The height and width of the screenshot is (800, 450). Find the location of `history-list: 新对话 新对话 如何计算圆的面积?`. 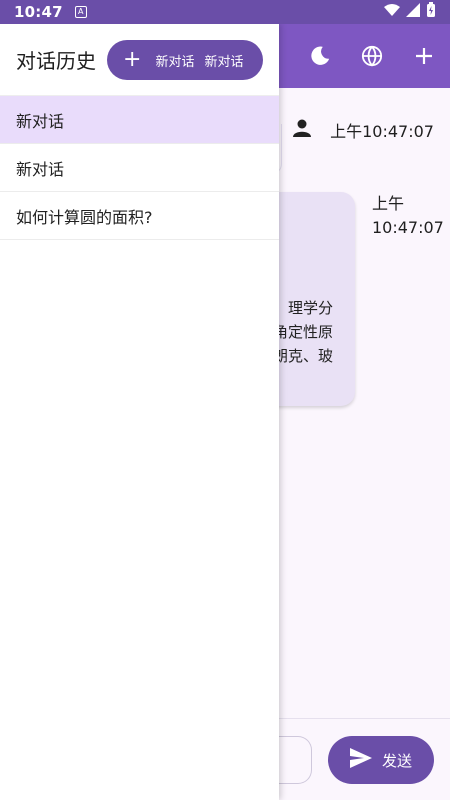

history-list: 新对话 新对话 如何计算圆的面积? is located at coordinates (139, 168).